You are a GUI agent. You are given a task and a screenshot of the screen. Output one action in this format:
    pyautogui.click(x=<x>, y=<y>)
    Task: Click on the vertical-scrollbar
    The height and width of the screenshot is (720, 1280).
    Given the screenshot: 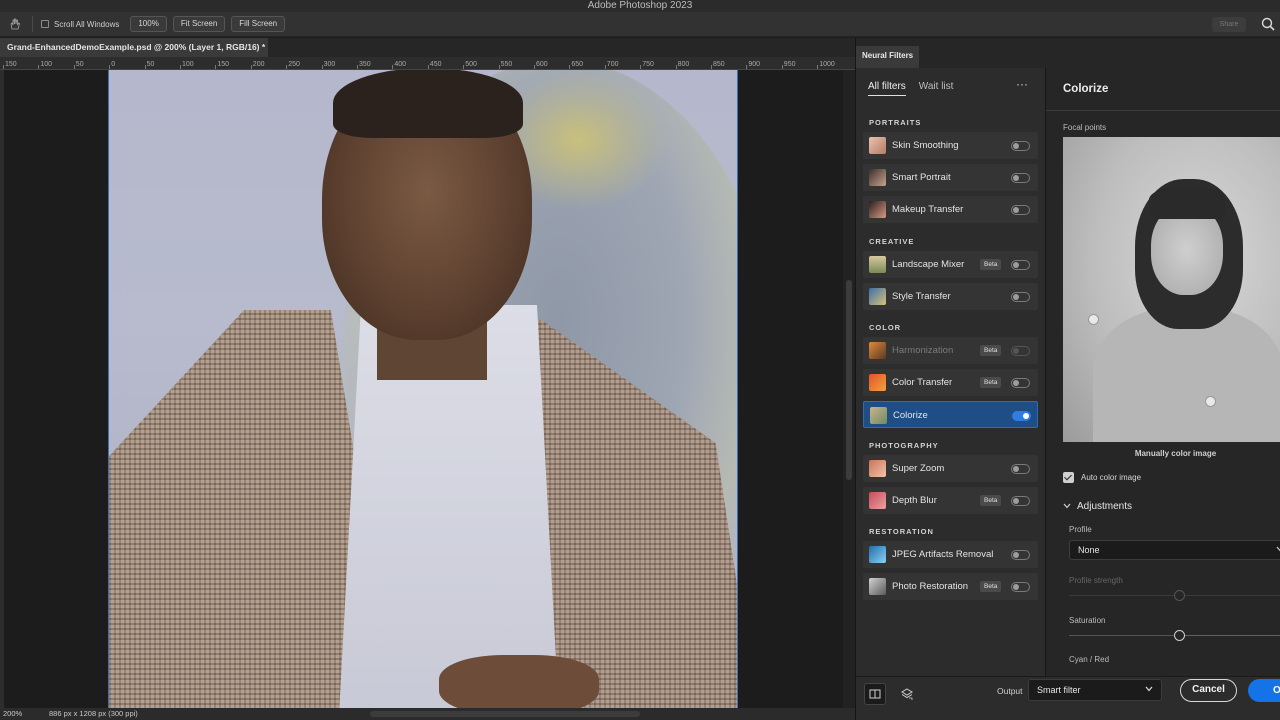 What is the action you would take?
    pyautogui.click(x=849, y=389)
    